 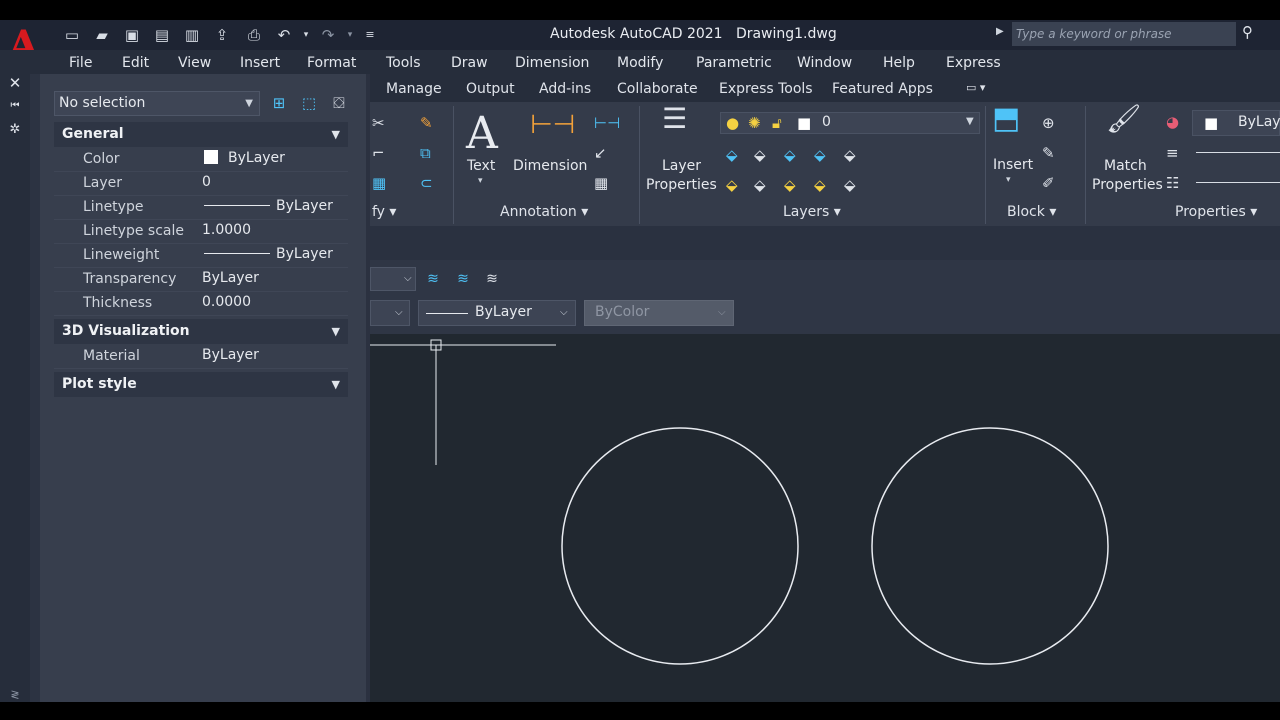 What do you see at coordinates (1252, 33) in the screenshot?
I see `search-icon: ⚲` at bounding box center [1252, 33].